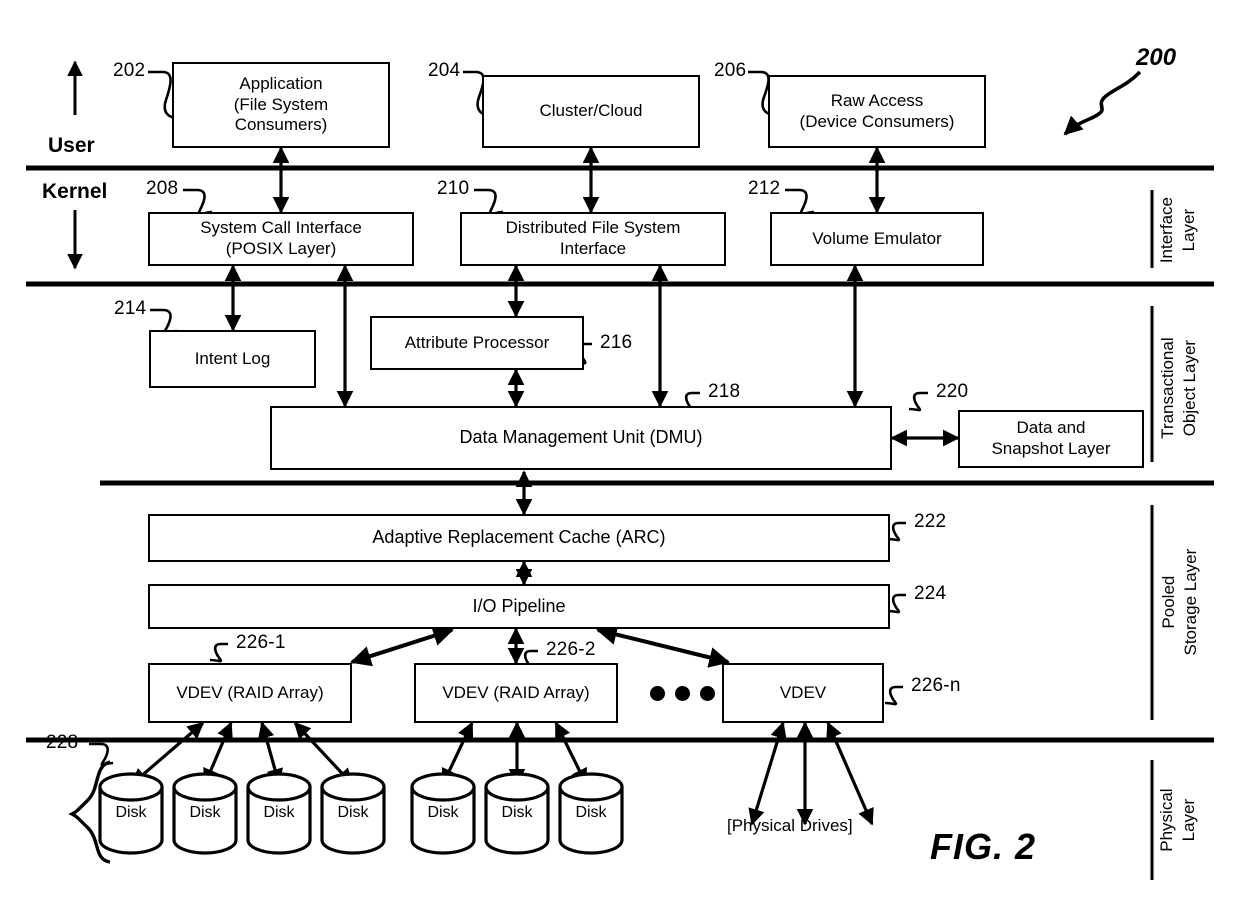 The width and height of the screenshot is (1240, 903). What do you see at coordinates (952, 391) in the screenshot?
I see `ref-220: 220` at bounding box center [952, 391].